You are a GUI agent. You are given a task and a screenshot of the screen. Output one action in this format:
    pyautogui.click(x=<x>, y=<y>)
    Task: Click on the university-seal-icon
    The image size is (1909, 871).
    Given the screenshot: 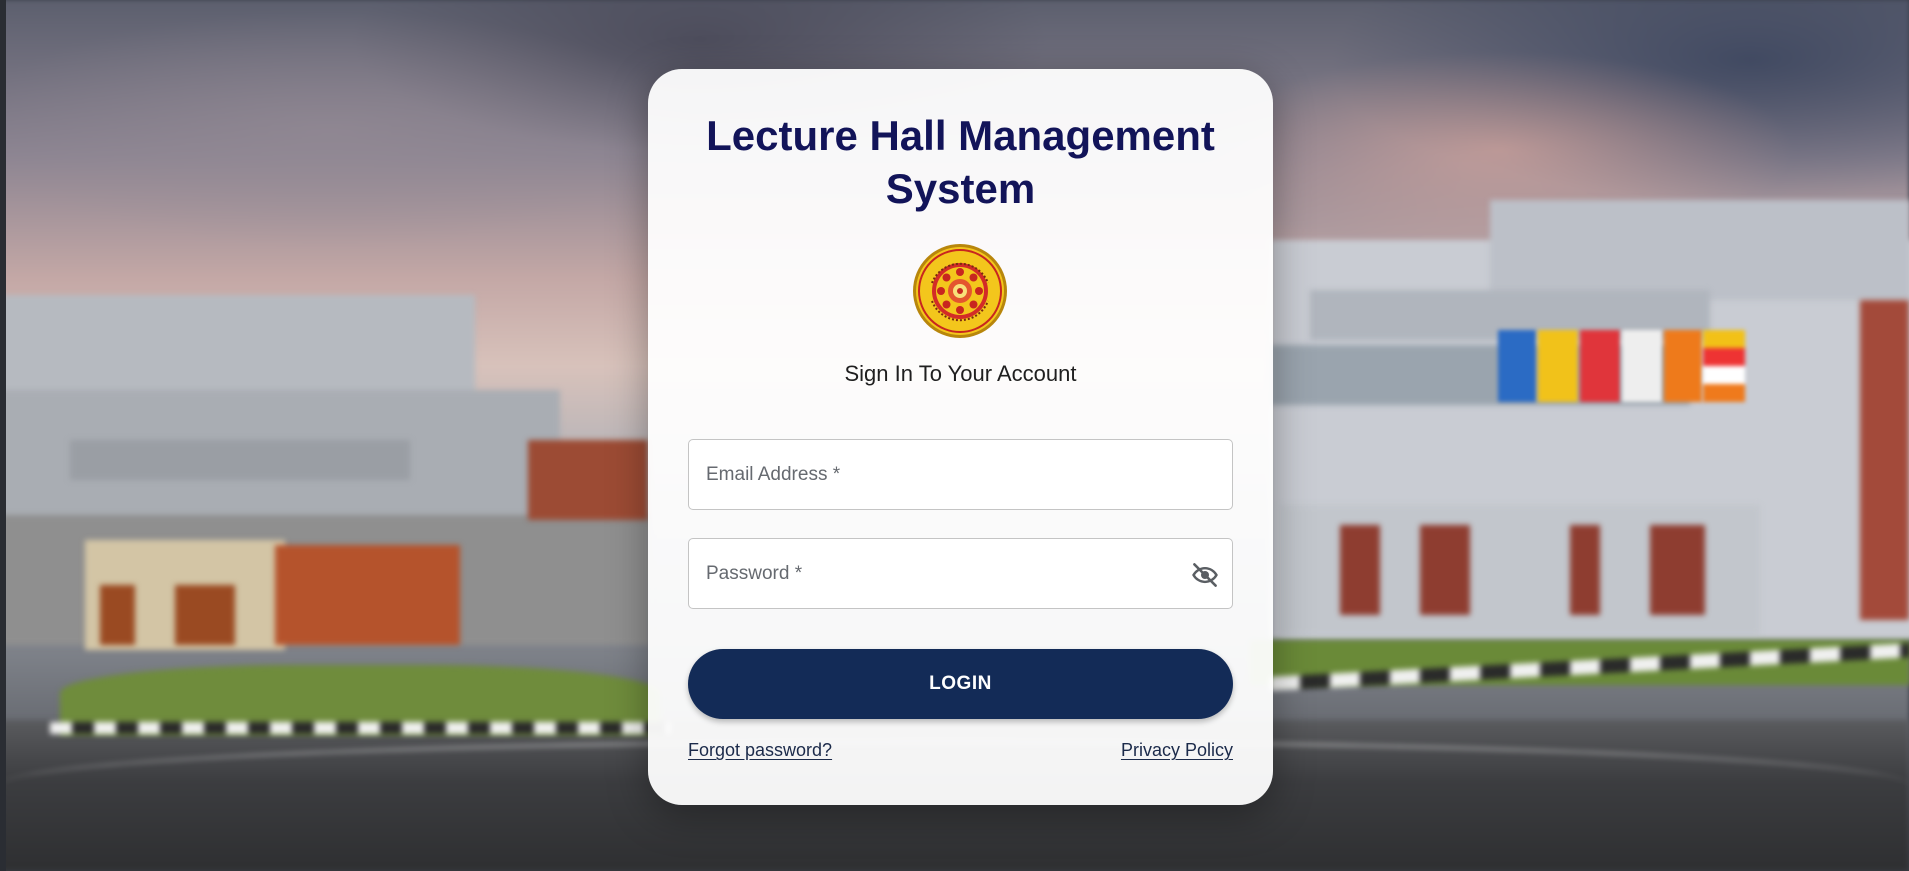 What is the action you would take?
    pyautogui.click(x=960, y=291)
    